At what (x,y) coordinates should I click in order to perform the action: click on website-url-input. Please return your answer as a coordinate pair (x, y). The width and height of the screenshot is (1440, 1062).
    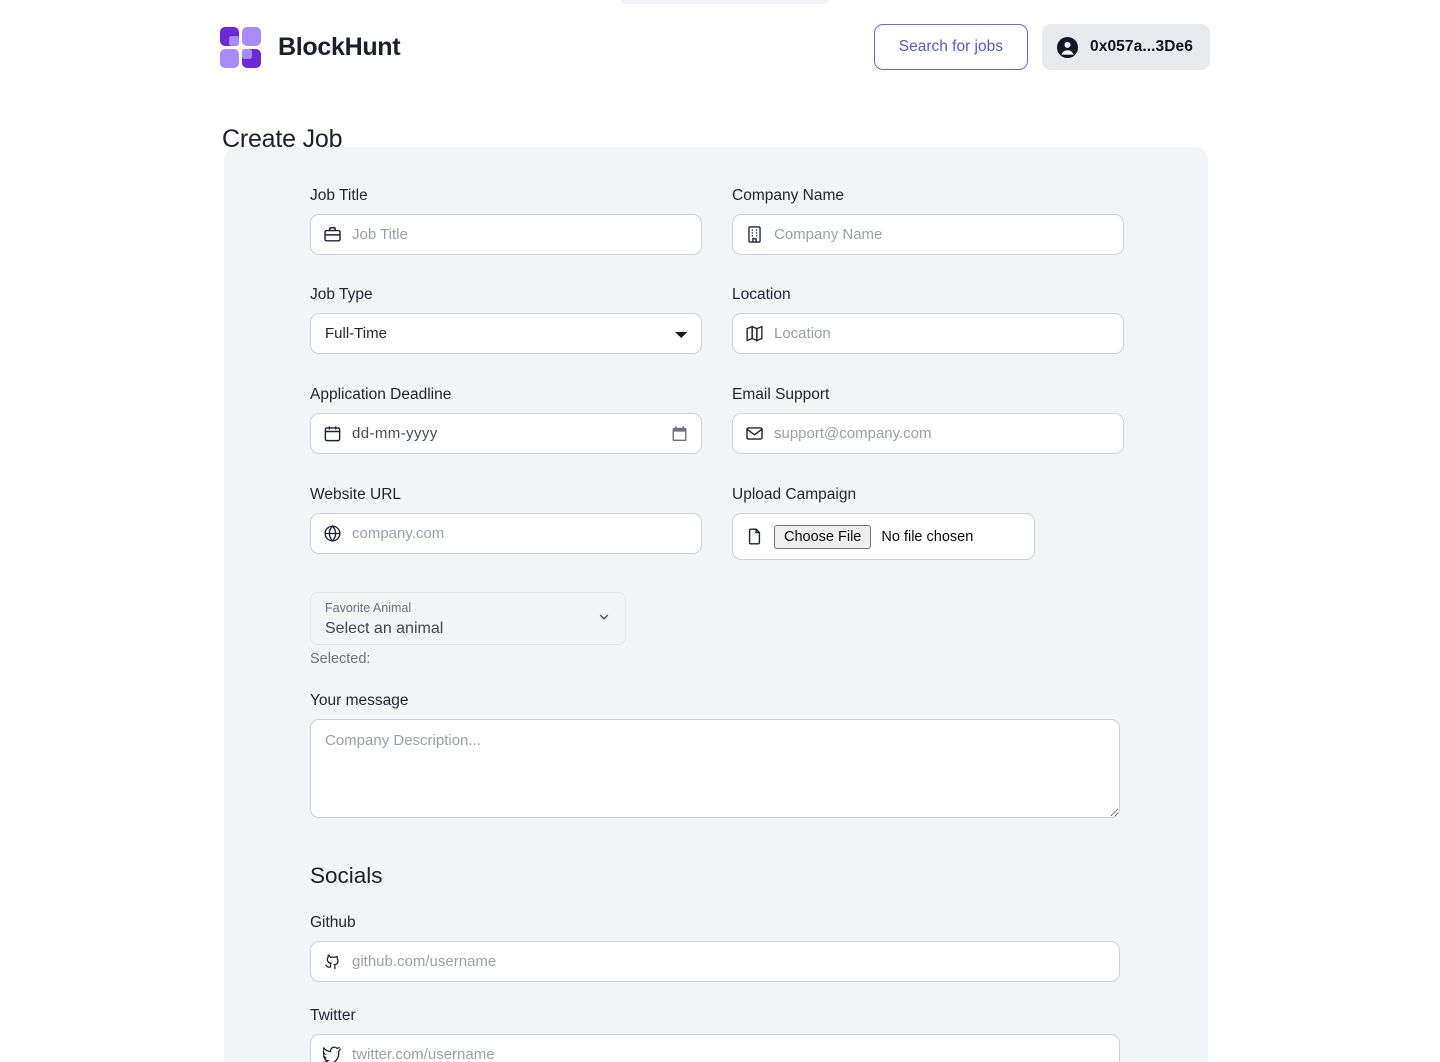
    Looking at the image, I should click on (520, 533).